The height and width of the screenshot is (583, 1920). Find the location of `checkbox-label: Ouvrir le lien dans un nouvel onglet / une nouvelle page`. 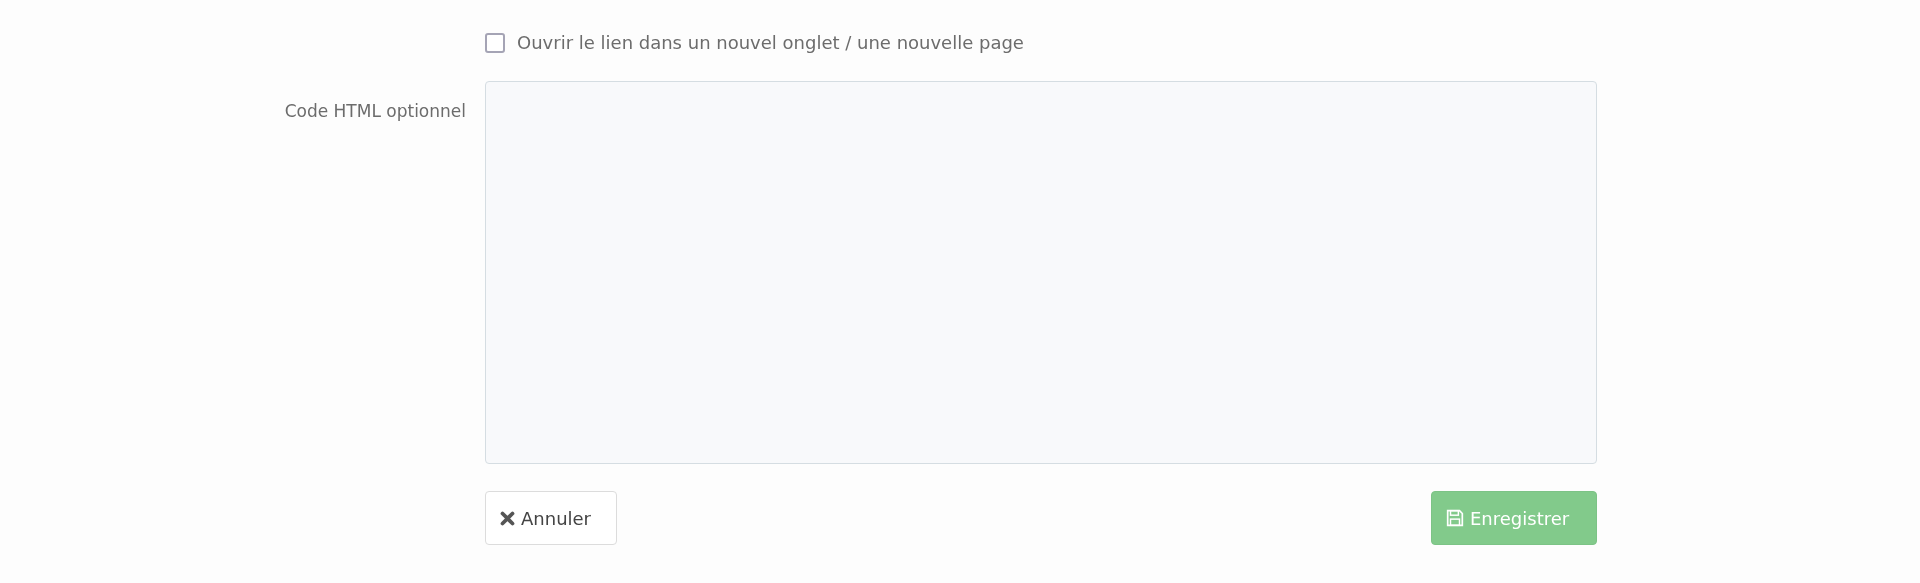

checkbox-label: Ouvrir le lien dans un nouvel onglet / une nouvelle page is located at coordinates (770, 42).